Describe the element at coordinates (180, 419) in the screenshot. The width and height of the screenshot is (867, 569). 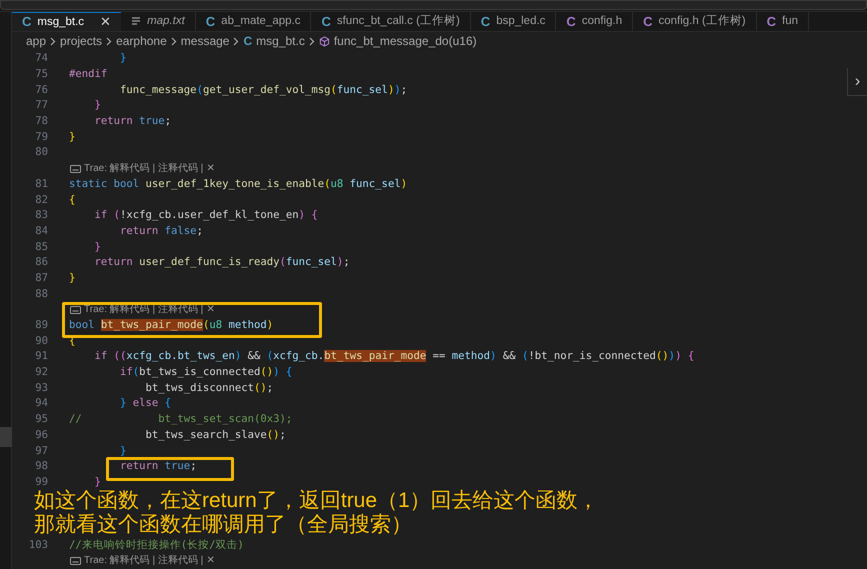
I see `code-line: // bt_tws_set_scan(0x3);` at that location.